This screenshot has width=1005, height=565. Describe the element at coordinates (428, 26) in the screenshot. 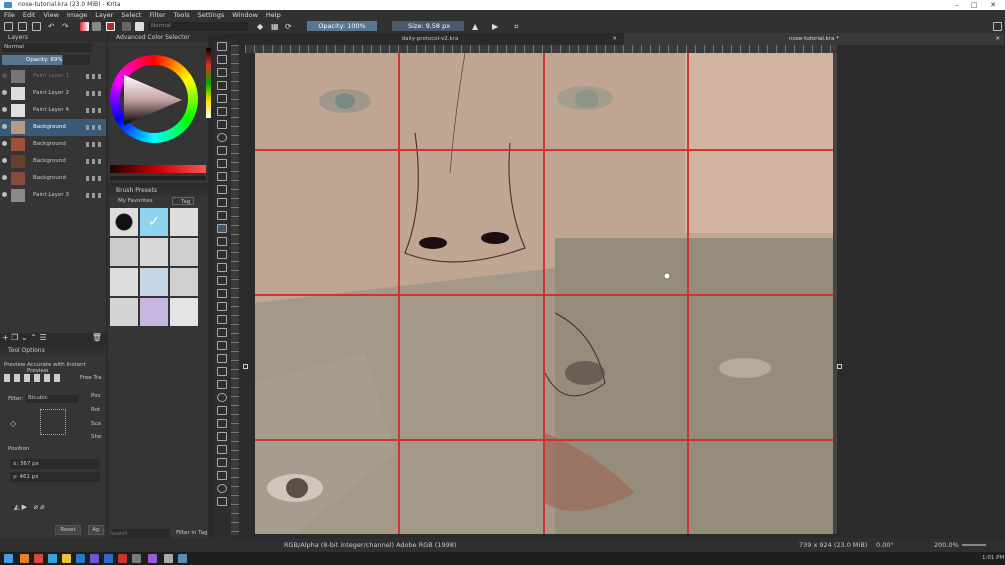

I see `brush-size-slider: Size: 9.58 px` at that location.